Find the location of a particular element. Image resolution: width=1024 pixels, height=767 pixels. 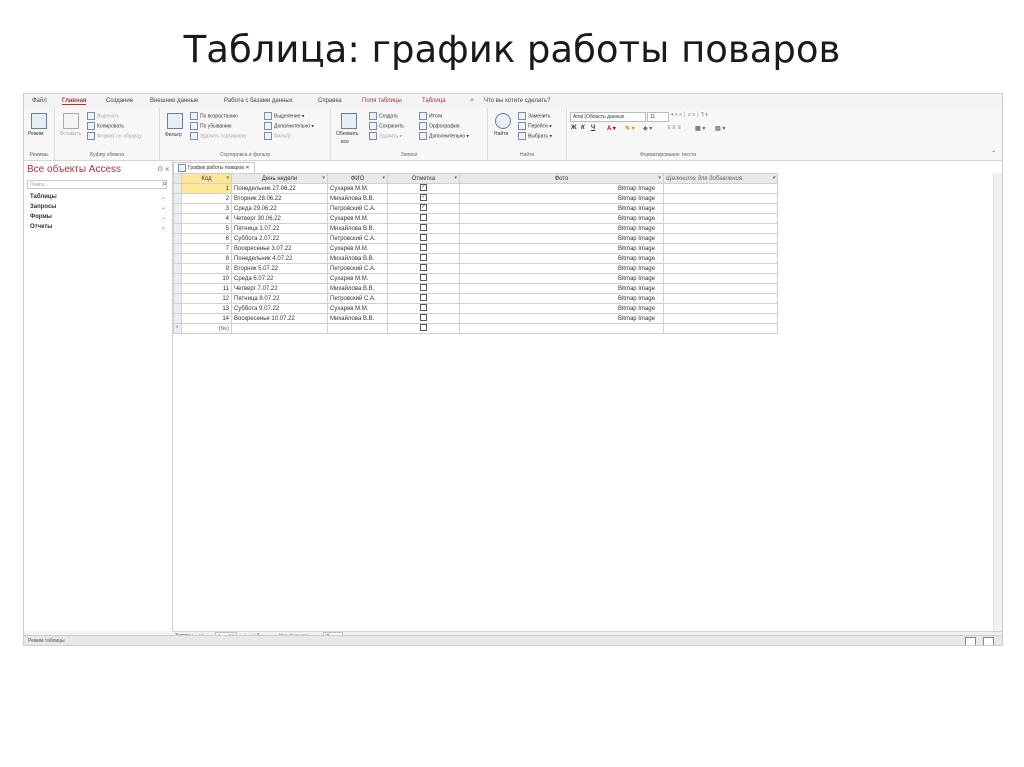

sort-descending-button: По убыванию is located at coordinates (210, 126).